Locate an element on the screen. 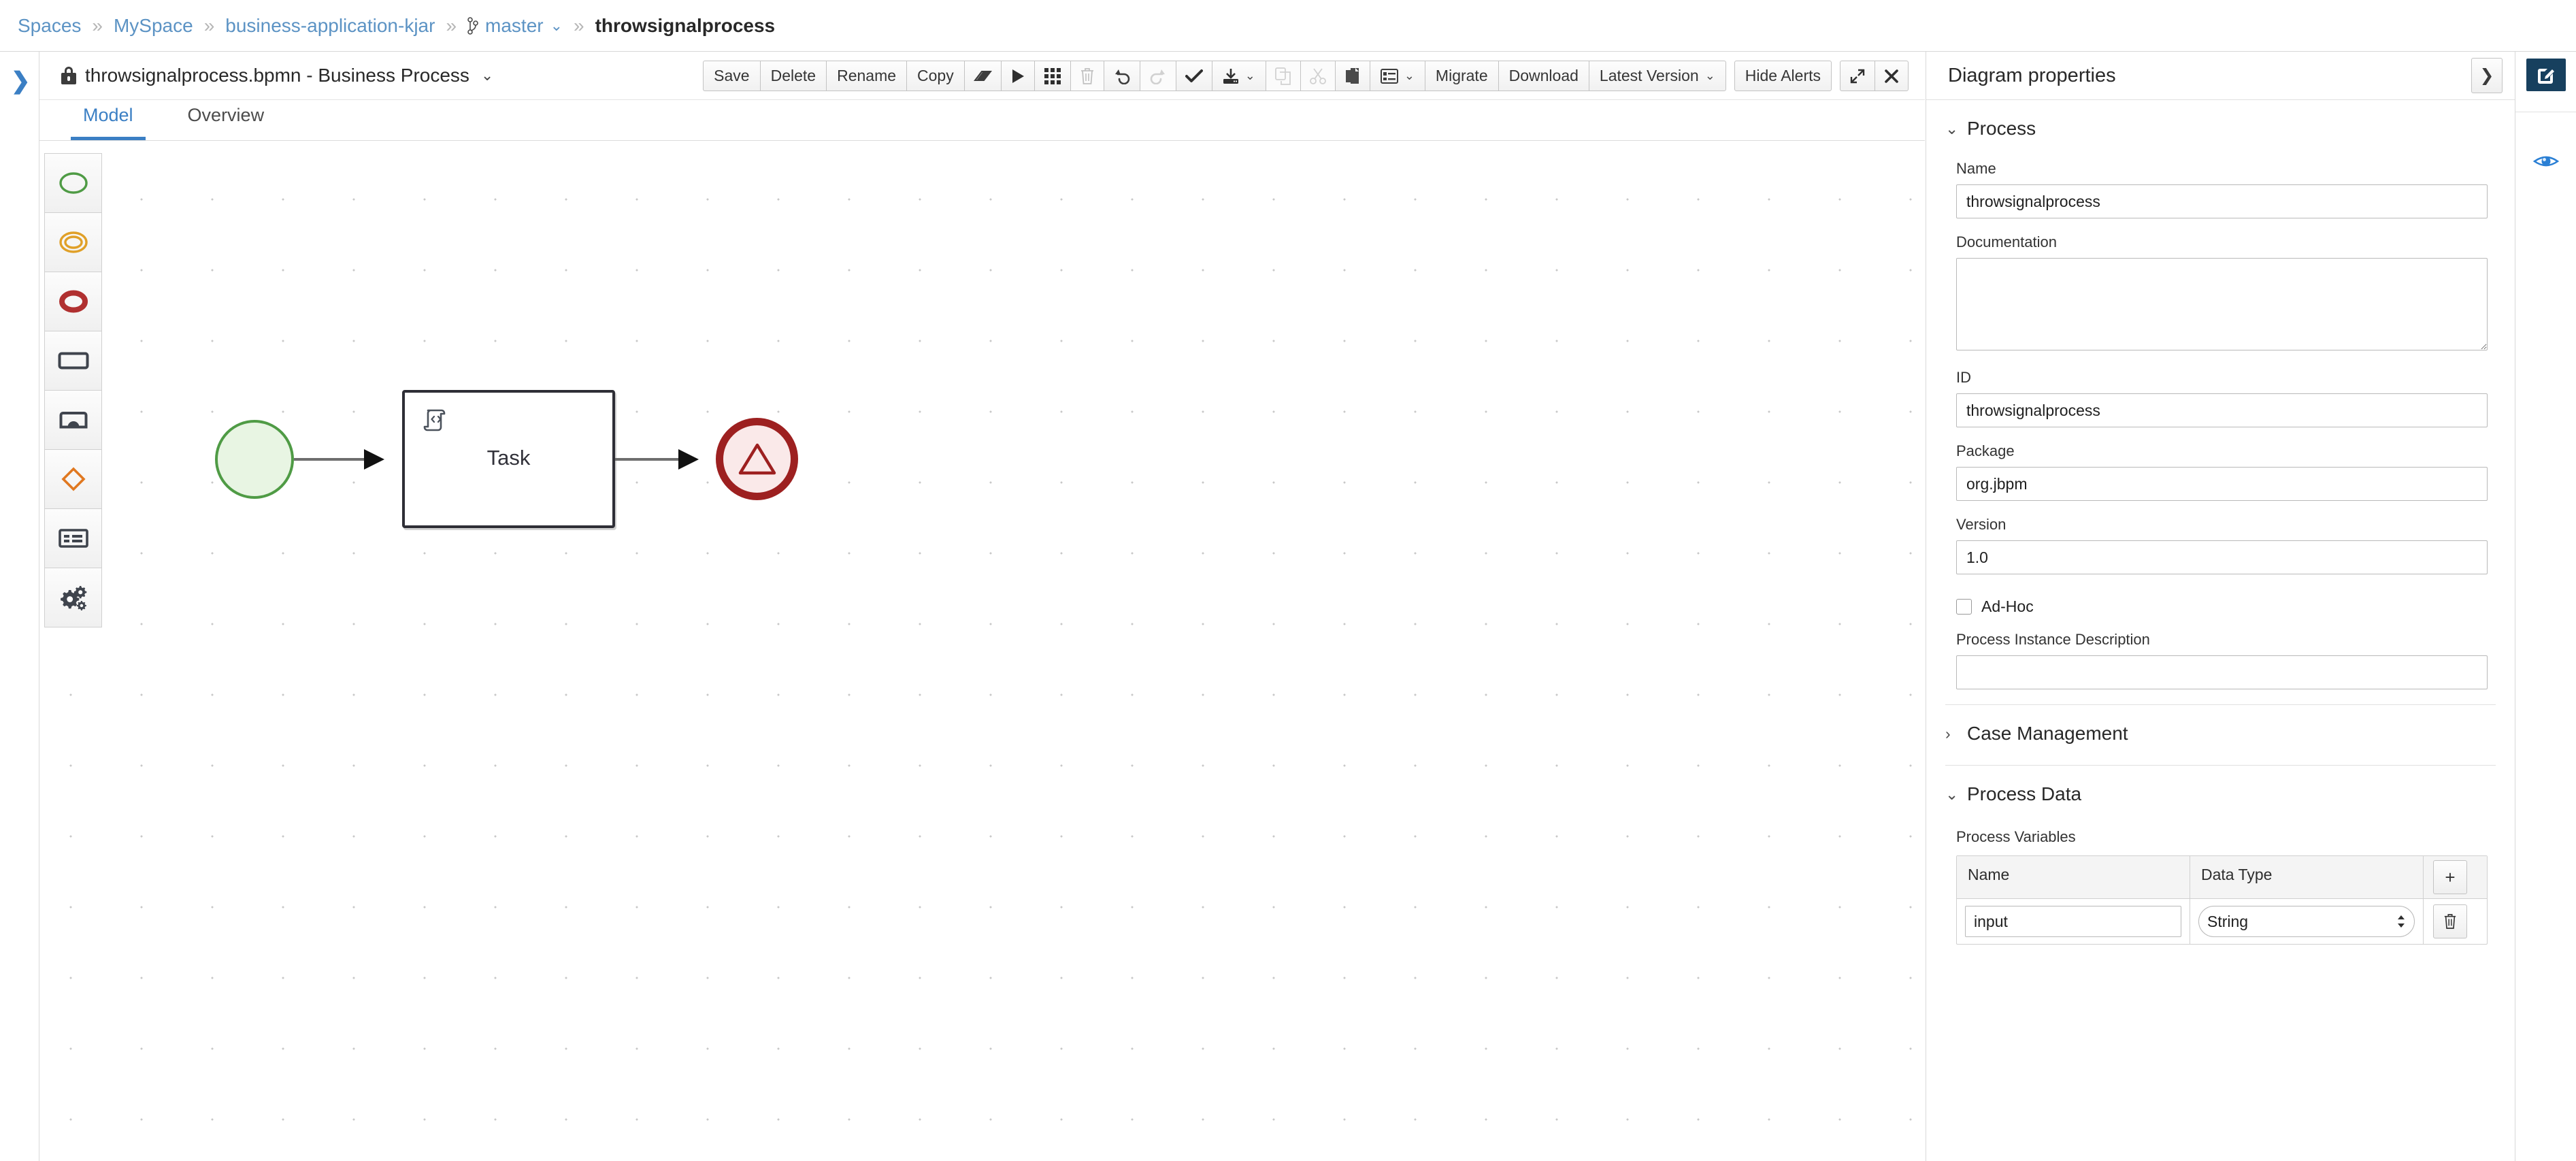 The height and width of the screenshot is (1161, 2576). field-id: ID is located at coordinates (2221, 398).